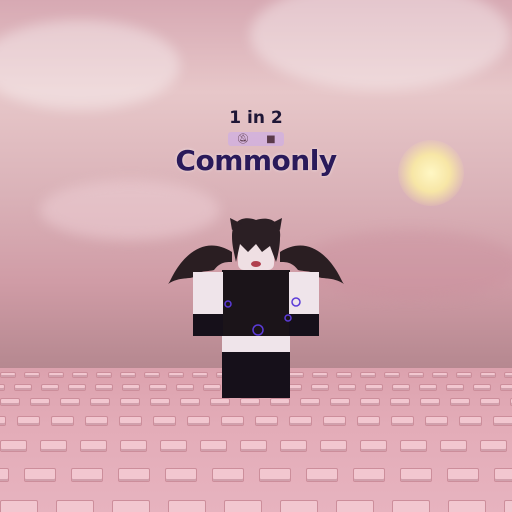 Image resolution: width=512 pixels, height=512 pixels. What do you see at coordinates (256, 142) in the screenshot?
I see `rarity-popup: 1 in 2 🔕︎ ■ Commonly` at bounding box center [256, 142].